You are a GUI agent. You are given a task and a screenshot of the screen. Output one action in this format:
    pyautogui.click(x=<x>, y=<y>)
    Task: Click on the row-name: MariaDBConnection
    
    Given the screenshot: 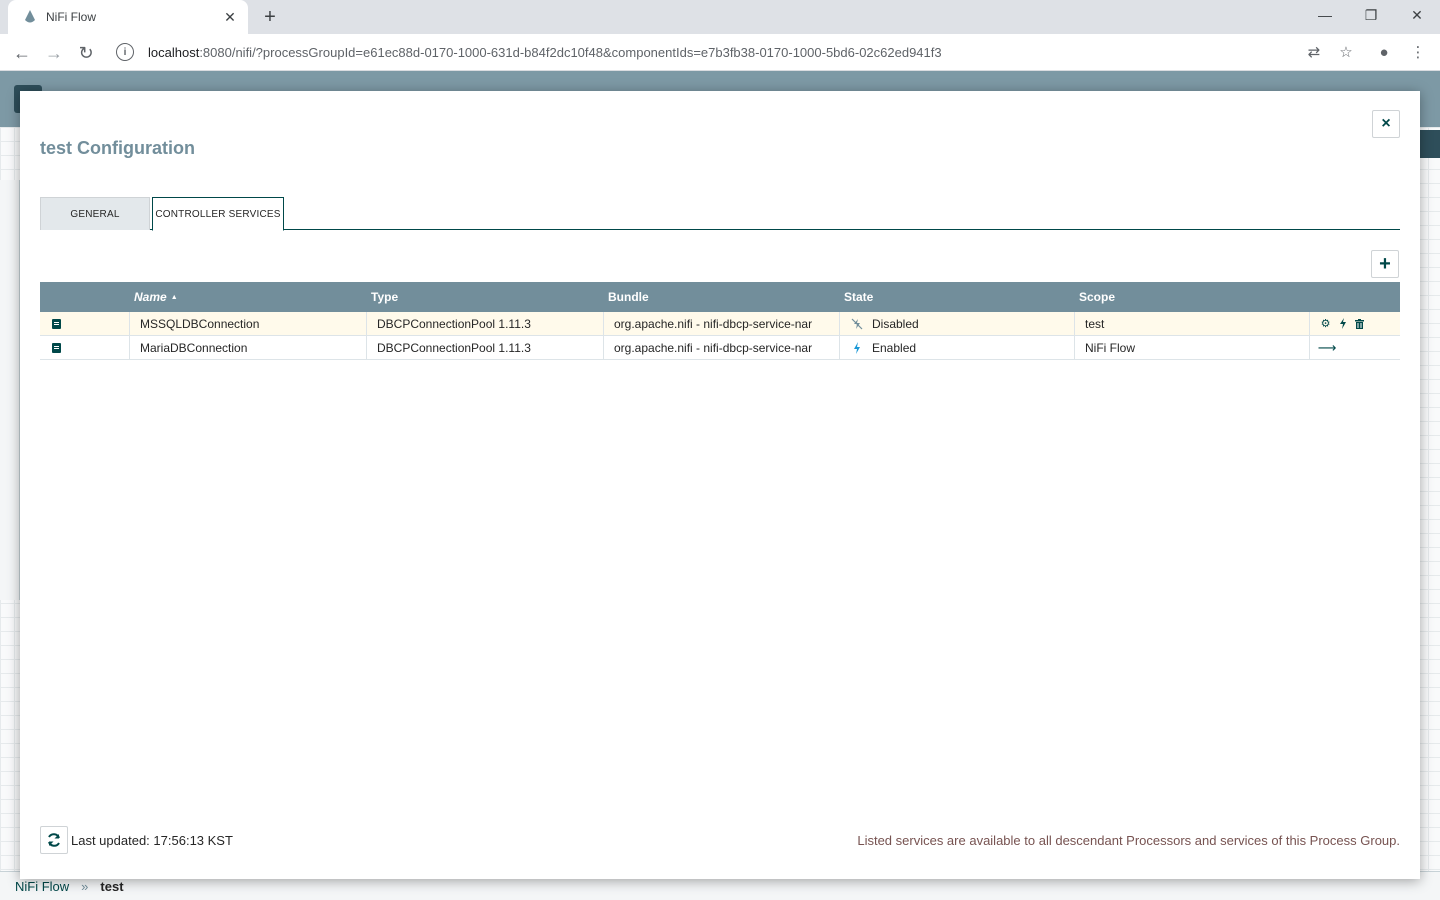 What is the action you would take?
    pyautogui.click(x=248, y=347)
    